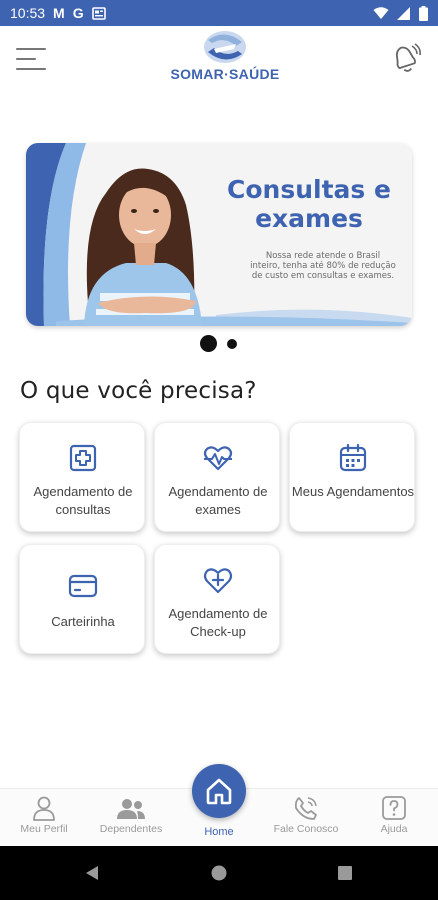 The image size is (438, 900). I want to click on carousel-indicator, so click(218, 343).